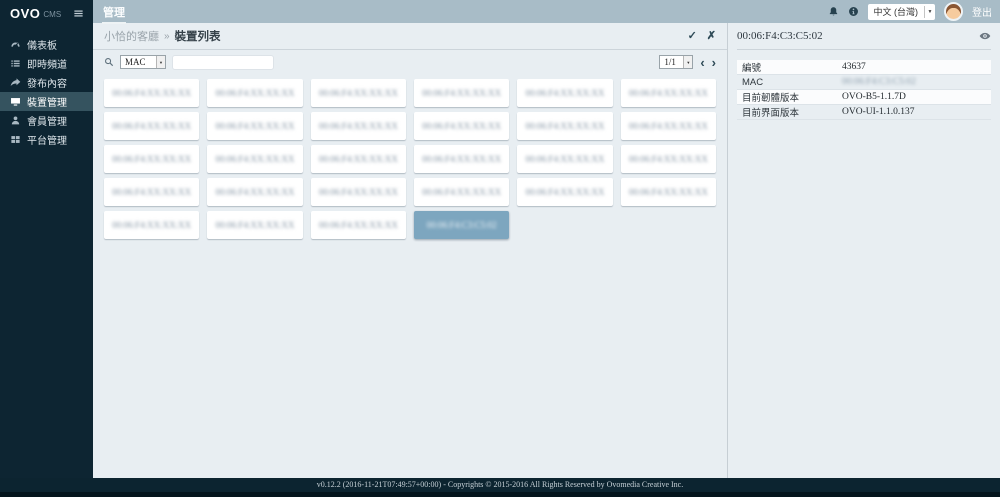 This screenshot has height=497, width=1000. Describe the element at coordinates (114, 12) in the screenshot. I see `tab-management: 管理` at that location.